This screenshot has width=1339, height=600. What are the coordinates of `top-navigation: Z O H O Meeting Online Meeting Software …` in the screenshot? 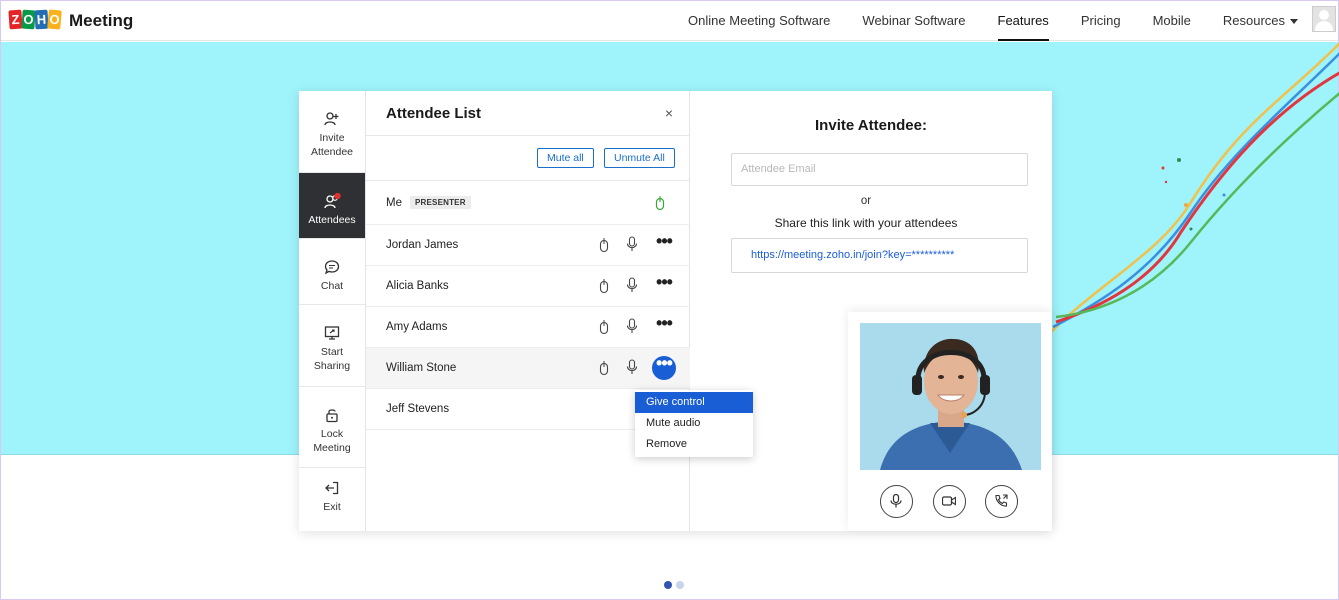 It's located at (669, 21).